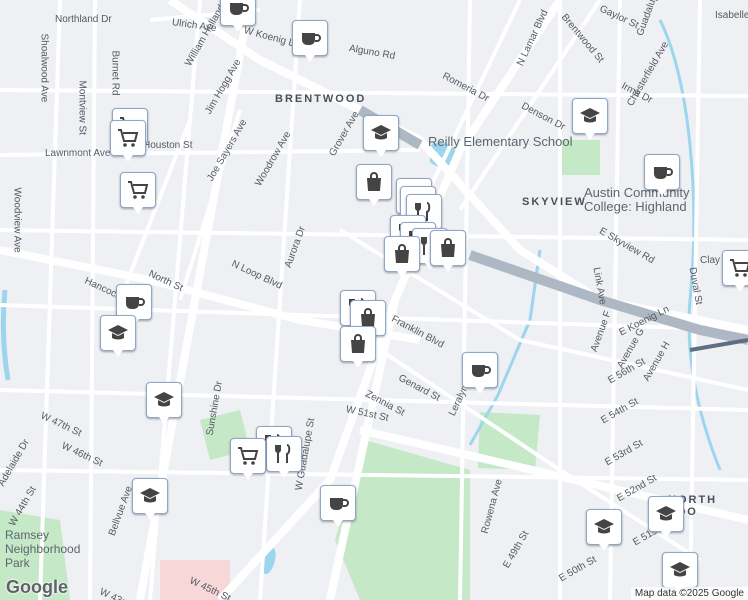 The height and width of the screenshot is (600, 748). I want to click on area-label-skyview: SKYVIEW, so click(554, 202).